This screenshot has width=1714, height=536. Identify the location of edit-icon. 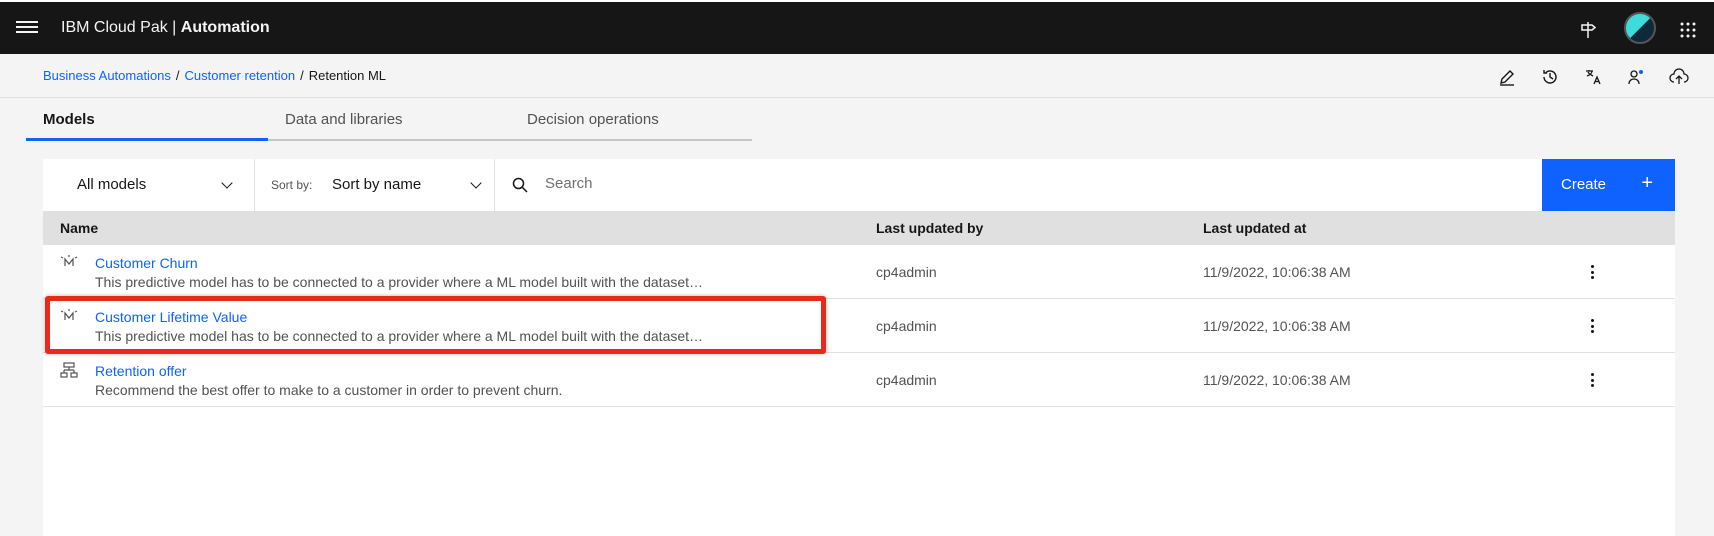
(1507, 77).